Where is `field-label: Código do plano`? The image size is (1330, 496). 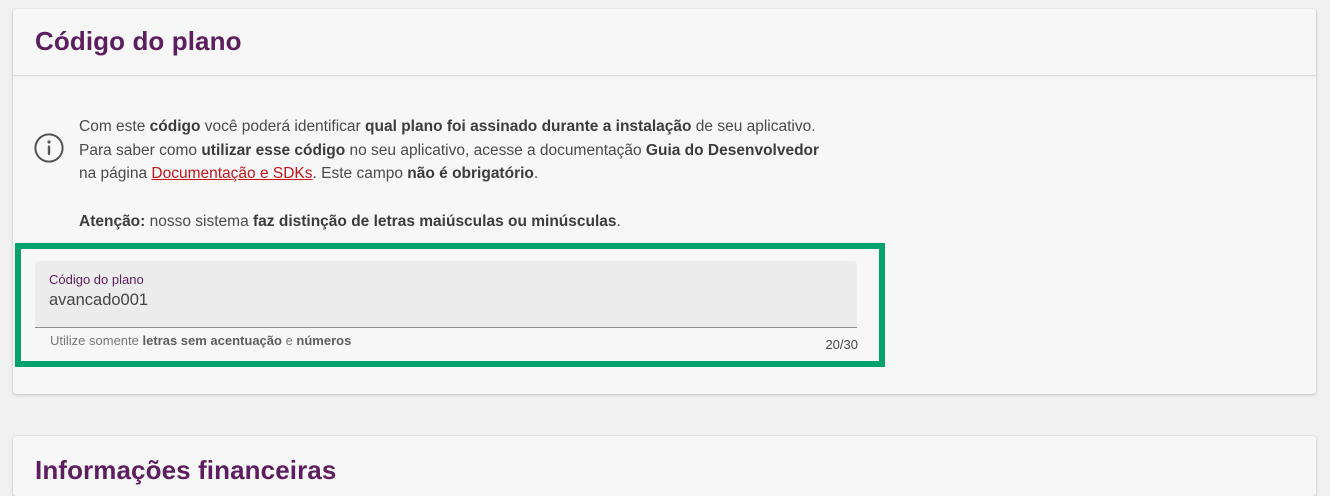 field-label: Código do plano is located at coordinates (96, 279).